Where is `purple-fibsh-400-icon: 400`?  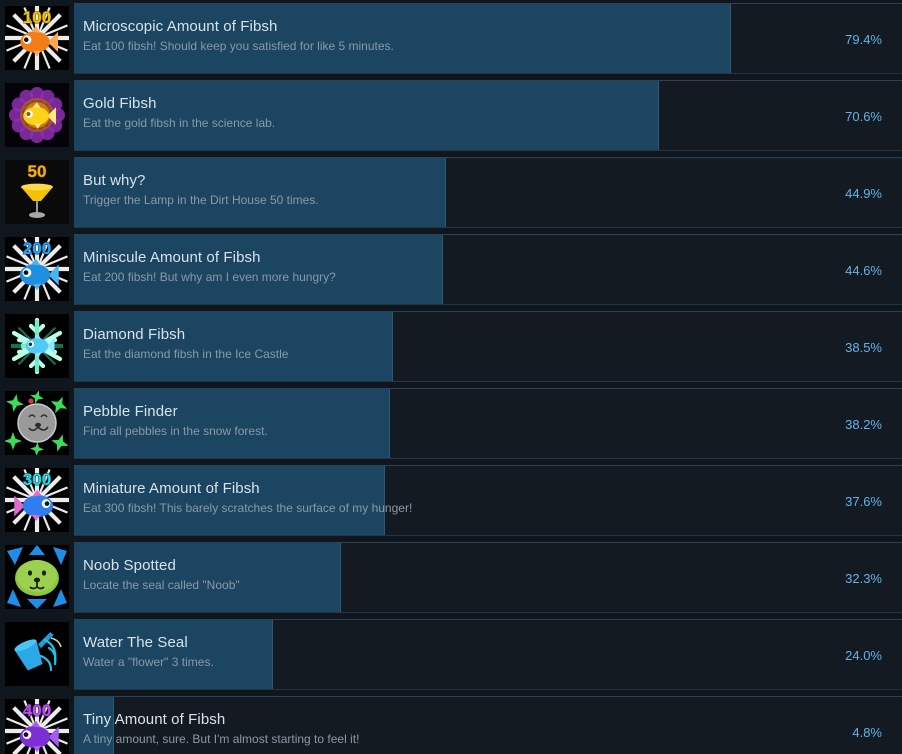 purple-fibsh-400-icon: 400 is located at coordinates (37, 726).